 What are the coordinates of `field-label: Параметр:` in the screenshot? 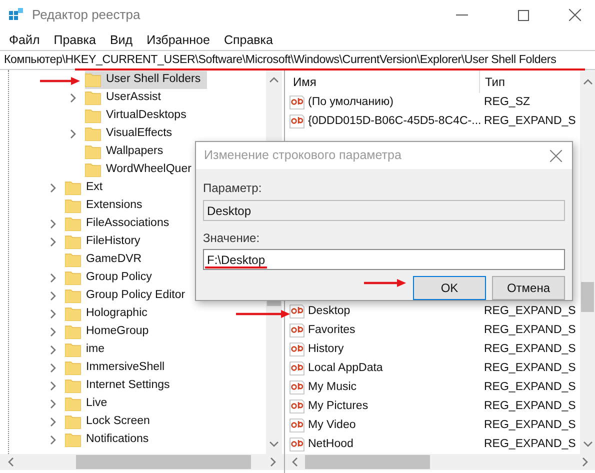 It's located at (233, 188).